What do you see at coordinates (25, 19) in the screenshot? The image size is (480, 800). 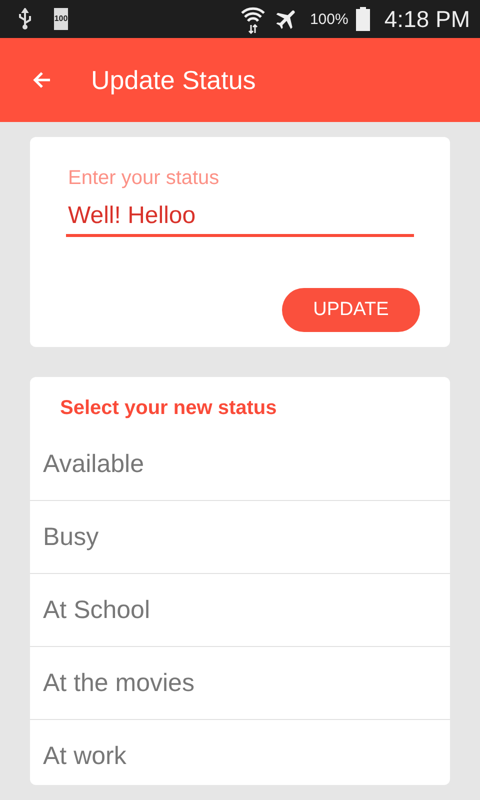 I see `usb-icon` at bounding box center [25, 19].